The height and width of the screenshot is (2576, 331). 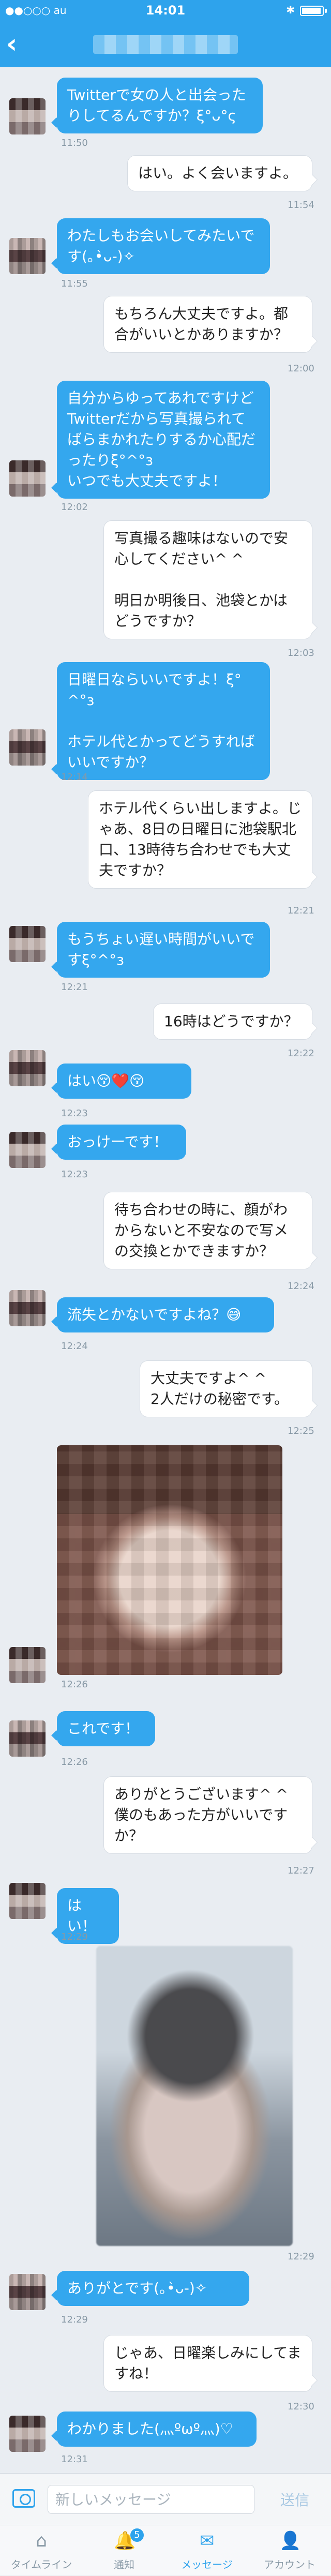 I want to click on home-icon: ⌂, so click(x=42, y=2540).